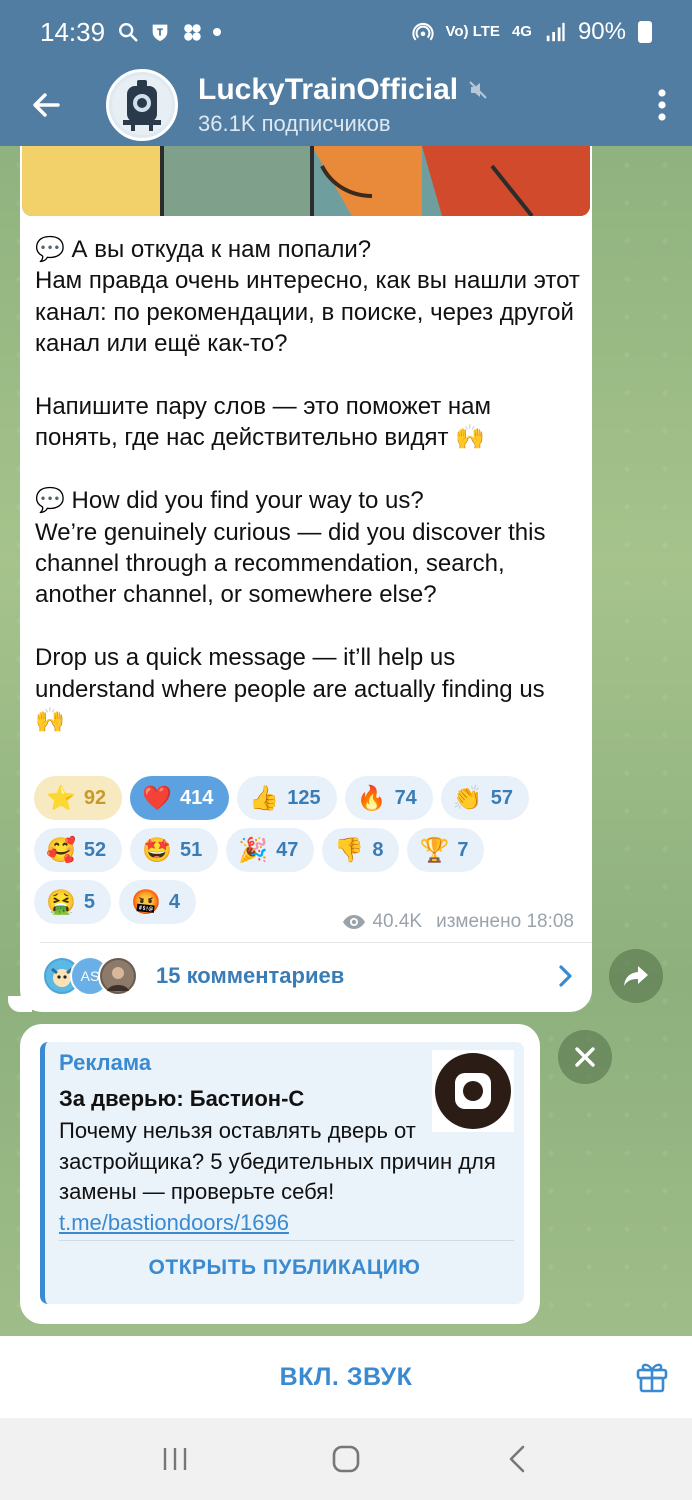  What do you see at coordinates (378, 849) in the screenshot?
I see `reaction-count: 8` at bounding box center [378, 849].